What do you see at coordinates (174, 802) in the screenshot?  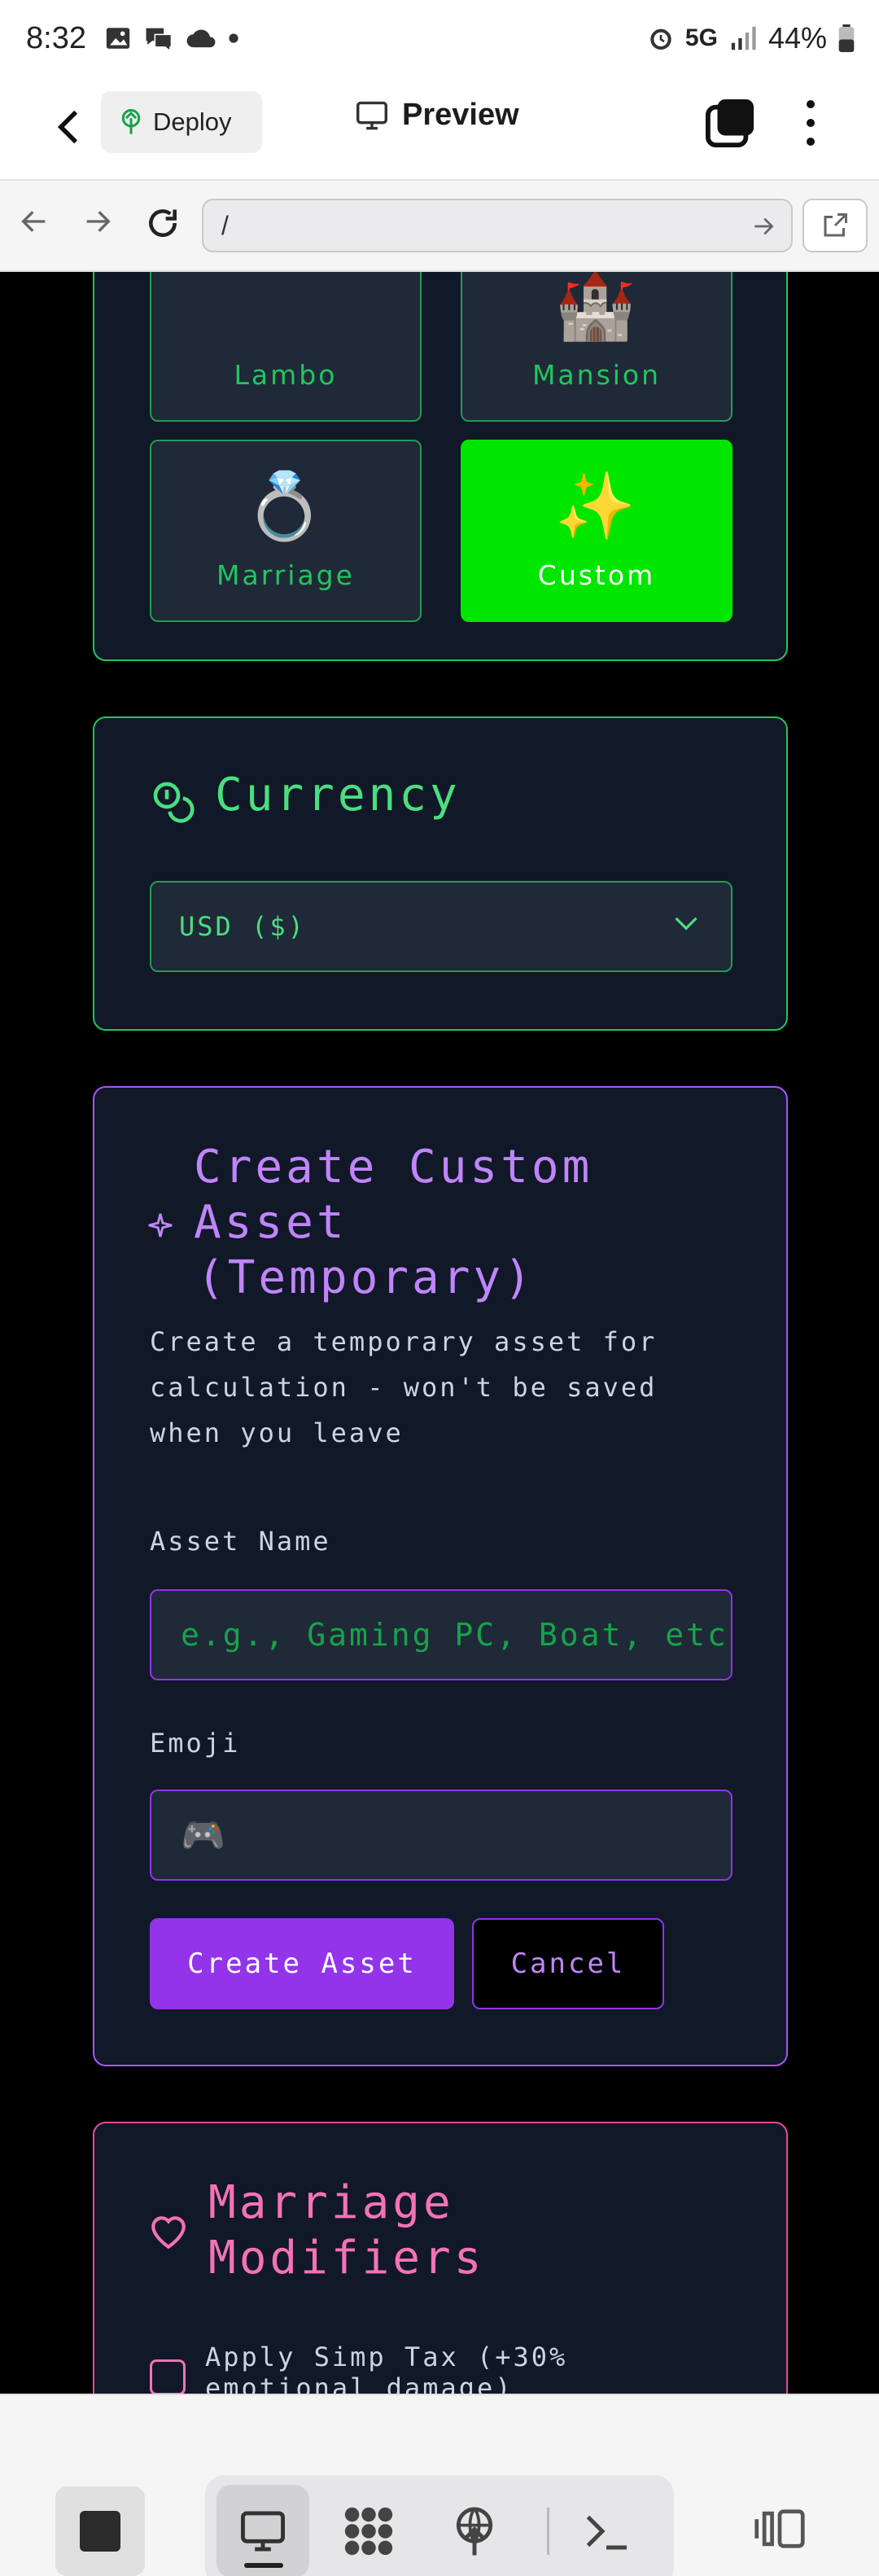 I see `coins-icon` at bounding box center [174, 802].